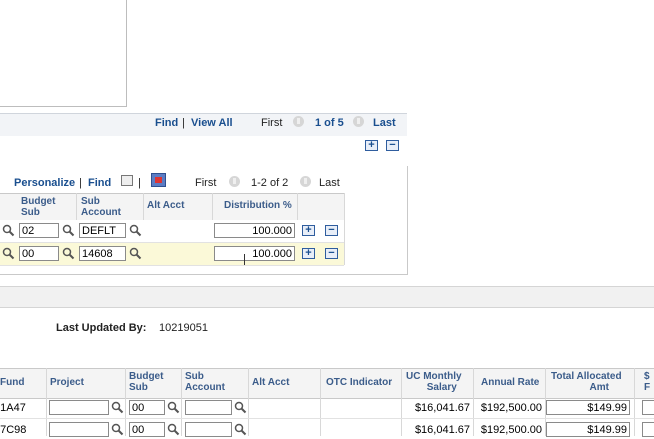  What do you see at coordinates (329, 183) in the screenshot?
I see `dist-last-label: Last` at bounding box center [329, 183].